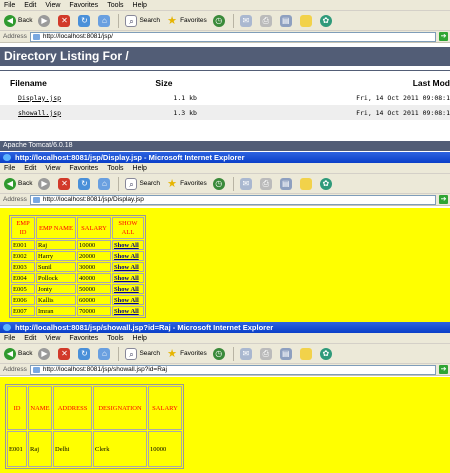 The width and height of the screenshot is (450, 473). Describe the element at coordinates (120, 449) in the screenshot. I see `emp-designation: Clerk` at that location.